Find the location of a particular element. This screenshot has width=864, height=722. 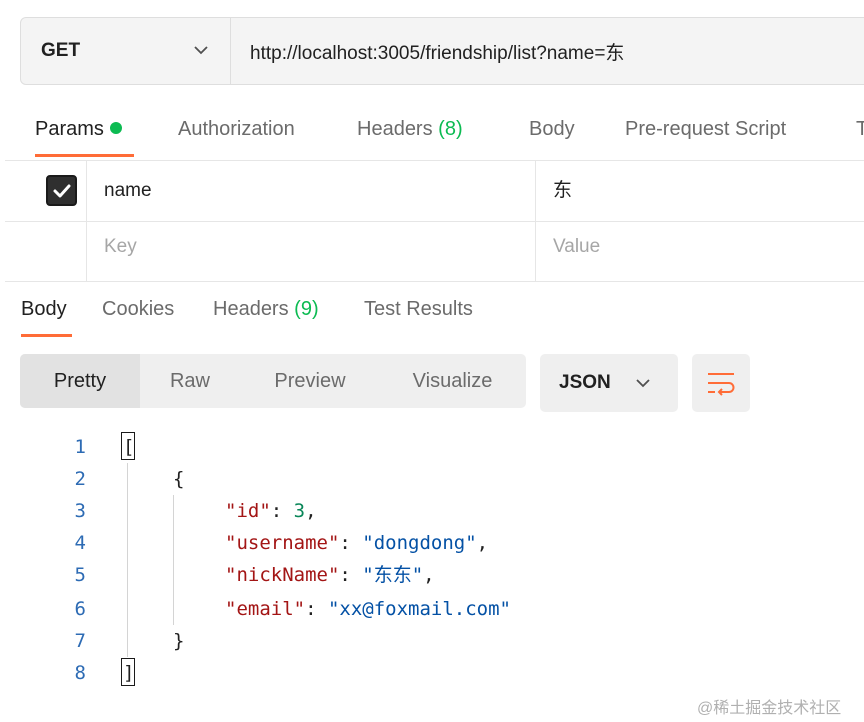

json-key: "nickName" is located at coordinates (282, 575).